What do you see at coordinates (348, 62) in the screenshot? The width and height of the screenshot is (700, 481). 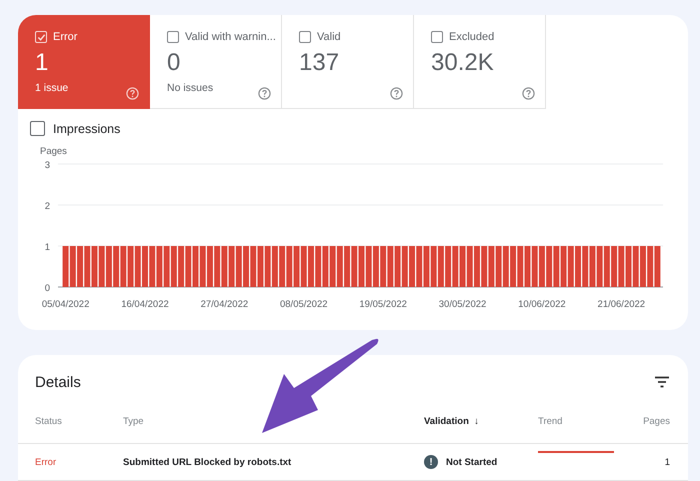 I see `summary-tile: Valid 137` at bounding box center [348, 62].